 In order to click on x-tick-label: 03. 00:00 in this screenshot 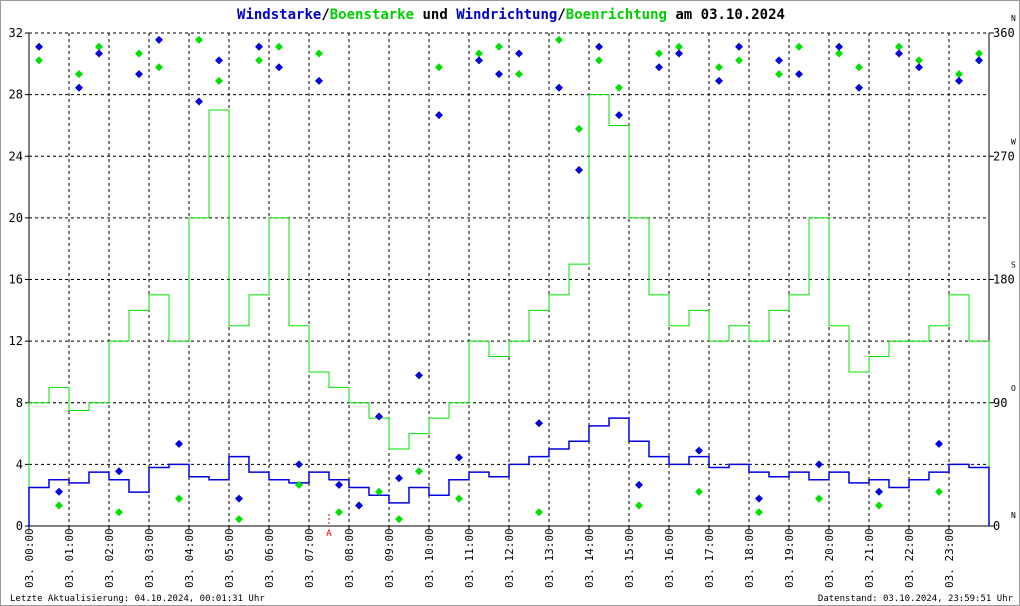, I will do `click(29, 558)`.